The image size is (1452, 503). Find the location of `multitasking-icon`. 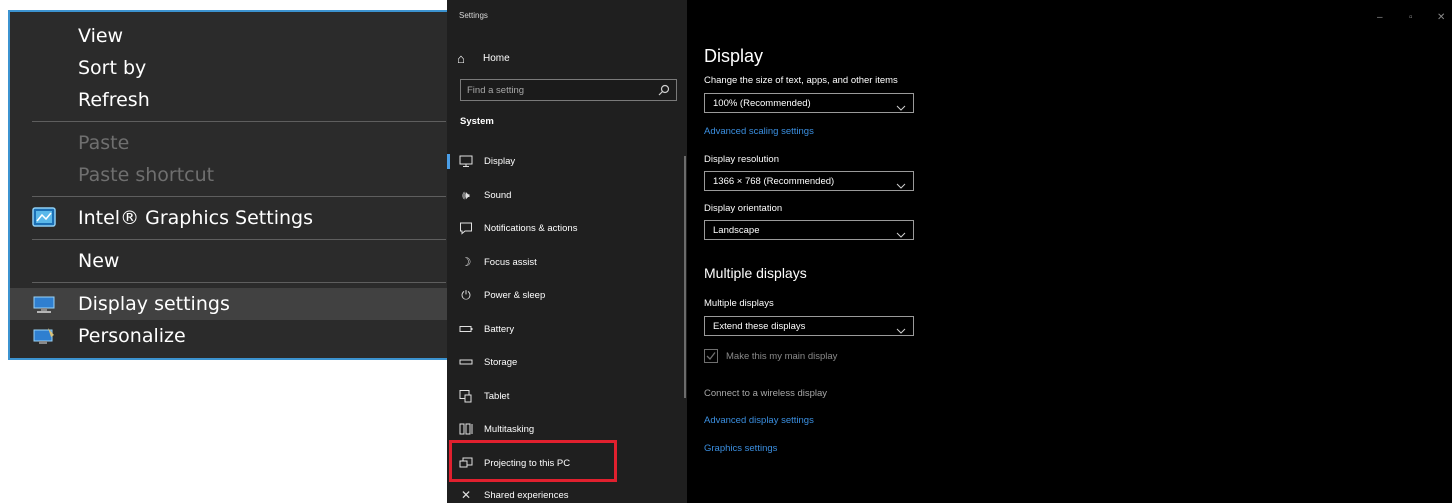

multitasking-icon is located at coordinates (466, 429).